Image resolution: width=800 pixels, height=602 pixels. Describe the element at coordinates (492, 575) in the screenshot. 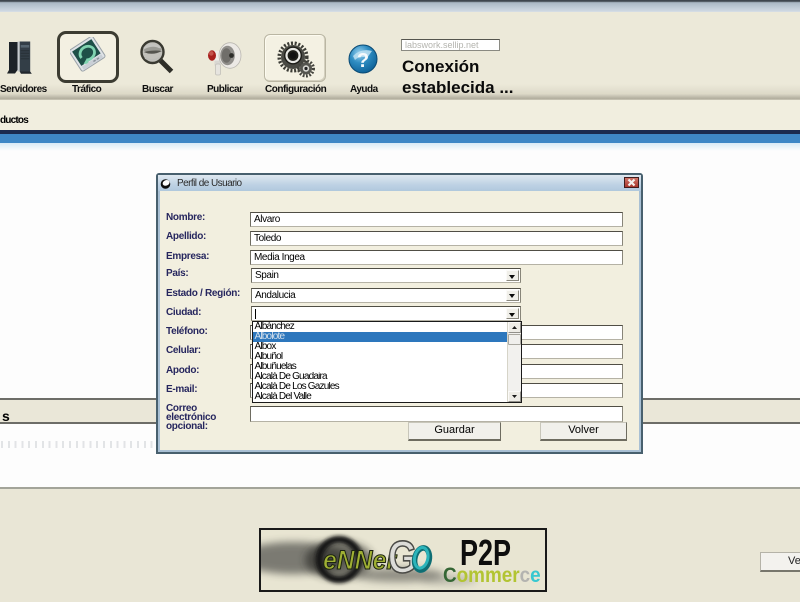

I see `svg-text: Commerce` at that location.